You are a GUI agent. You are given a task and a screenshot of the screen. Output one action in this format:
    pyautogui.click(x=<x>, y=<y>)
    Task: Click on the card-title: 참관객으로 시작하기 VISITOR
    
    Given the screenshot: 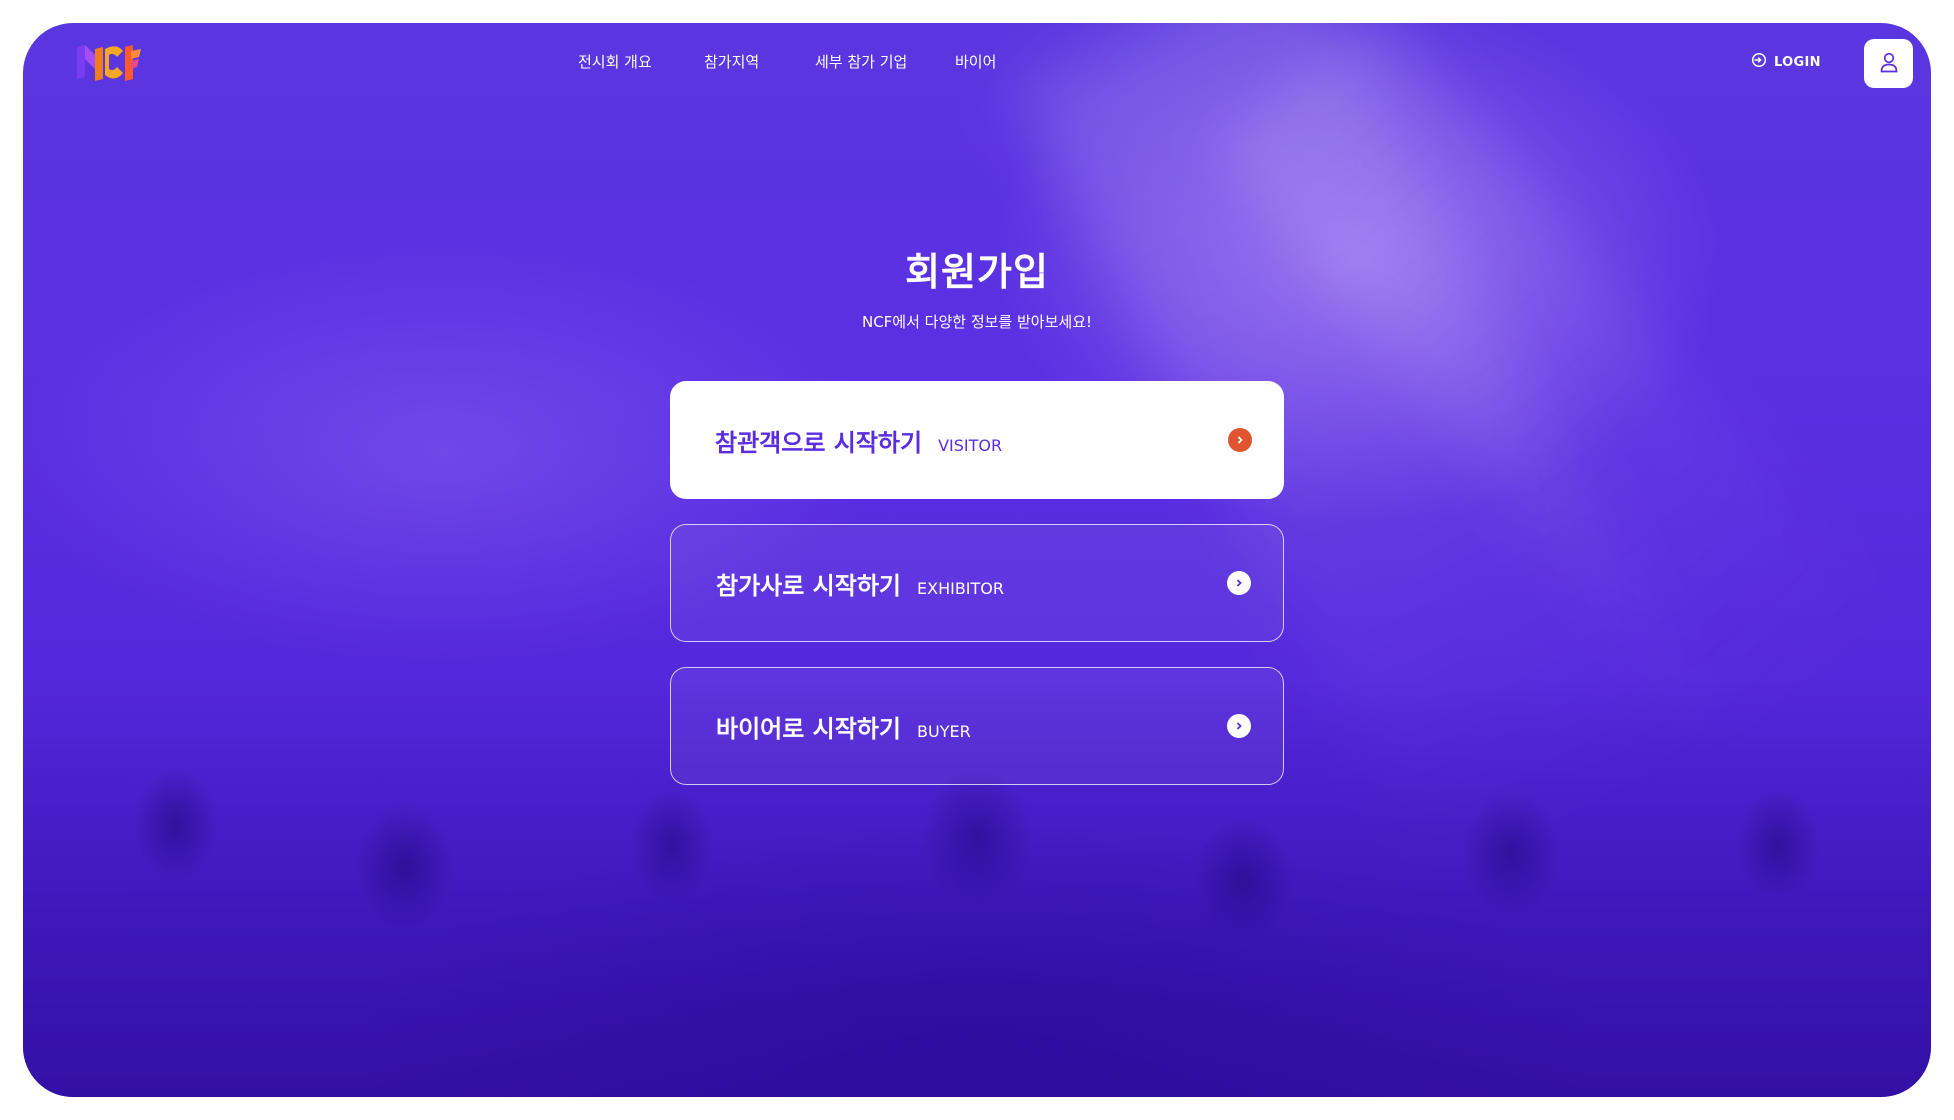 What is the action you would take?
    pyautogui.click(x=858, y=440)
    